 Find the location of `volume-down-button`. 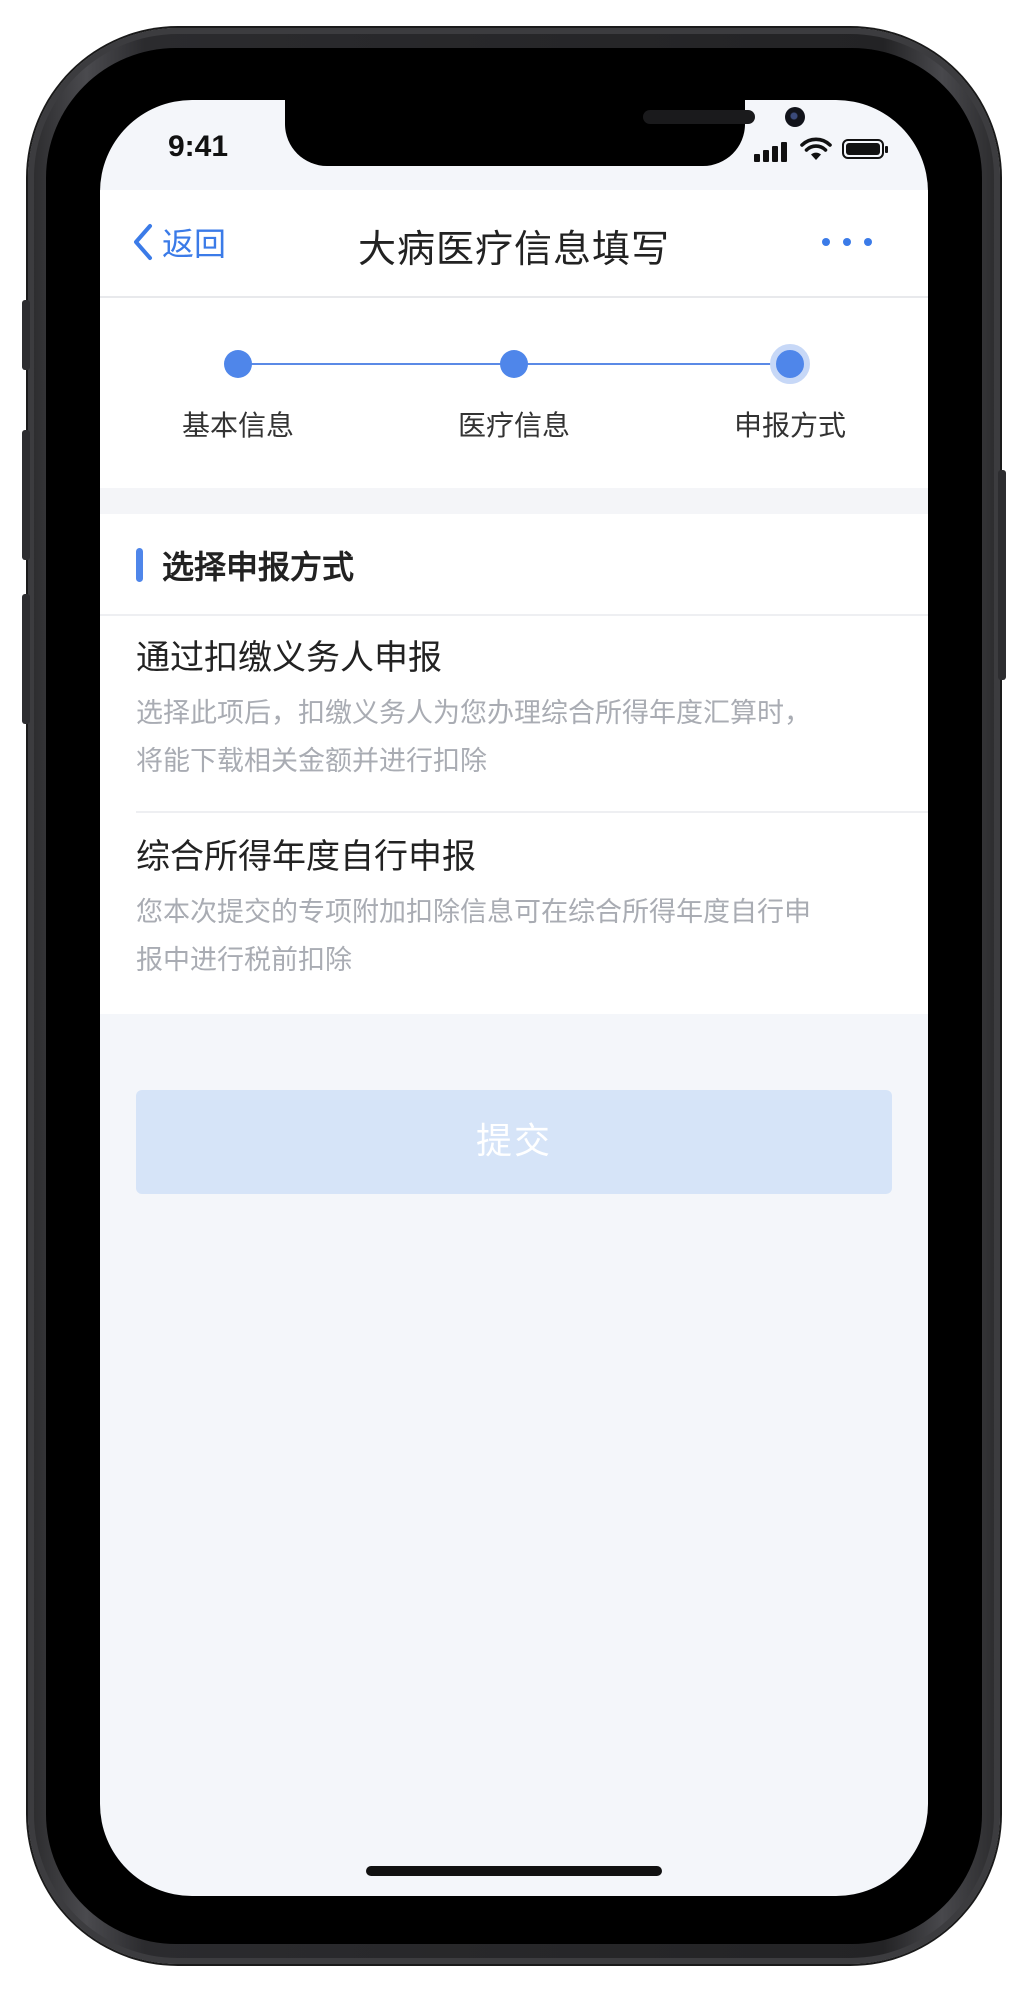

volume-down-button is located at coordinates (26, 659).